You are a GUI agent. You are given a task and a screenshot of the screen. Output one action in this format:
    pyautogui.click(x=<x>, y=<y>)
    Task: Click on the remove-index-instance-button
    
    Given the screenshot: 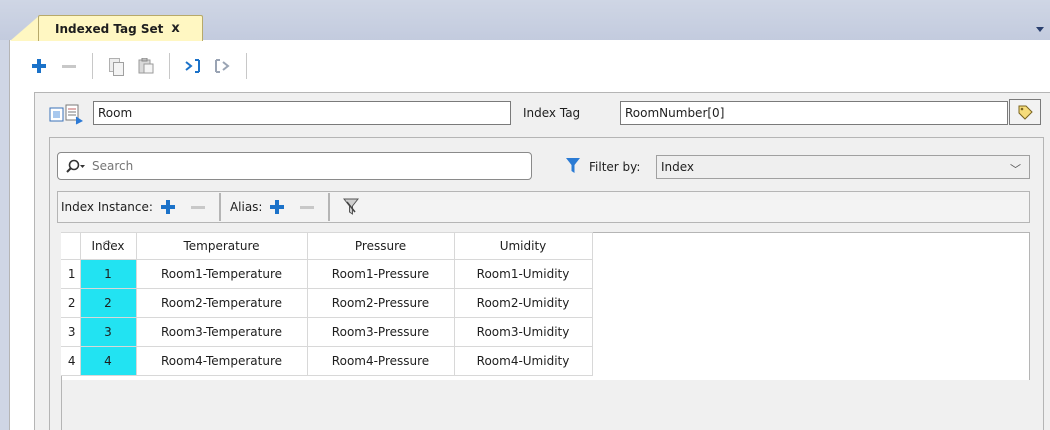 What is the action you would take?
    pyautogui.click(x=198, y=207)
    